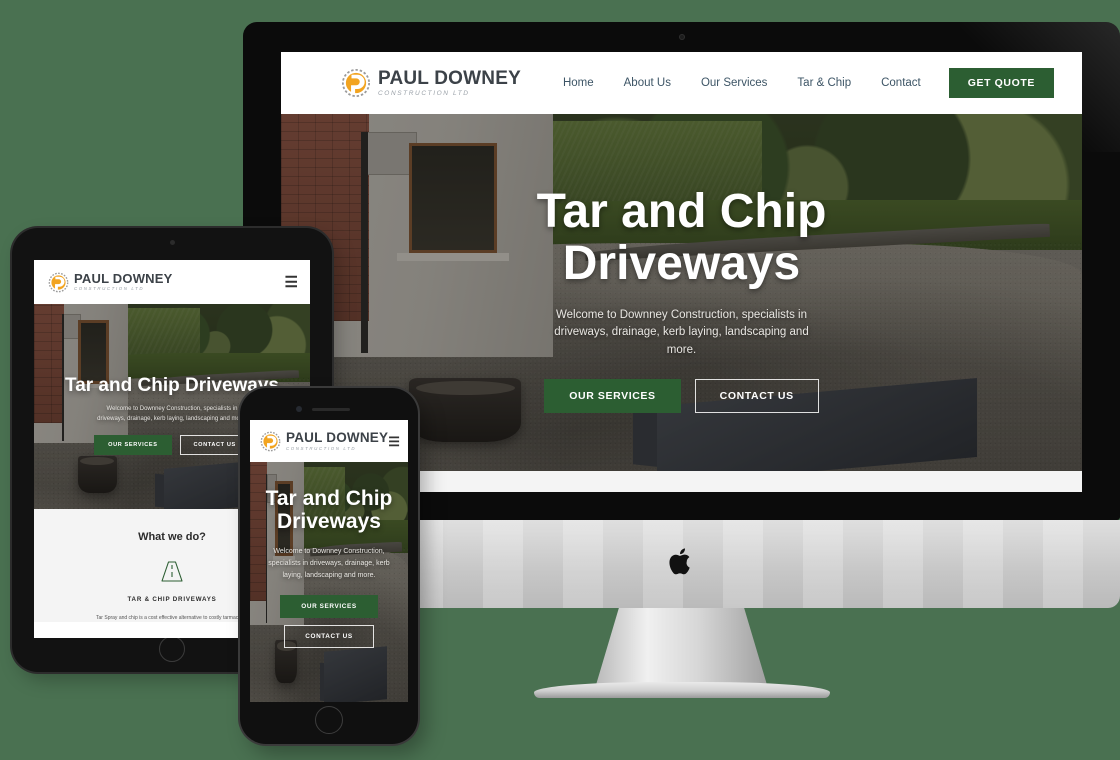  What do you see at coordinates (679, 561) in the screenshot?
I see `apple-logo-icon` at bounding box center [679, 561].